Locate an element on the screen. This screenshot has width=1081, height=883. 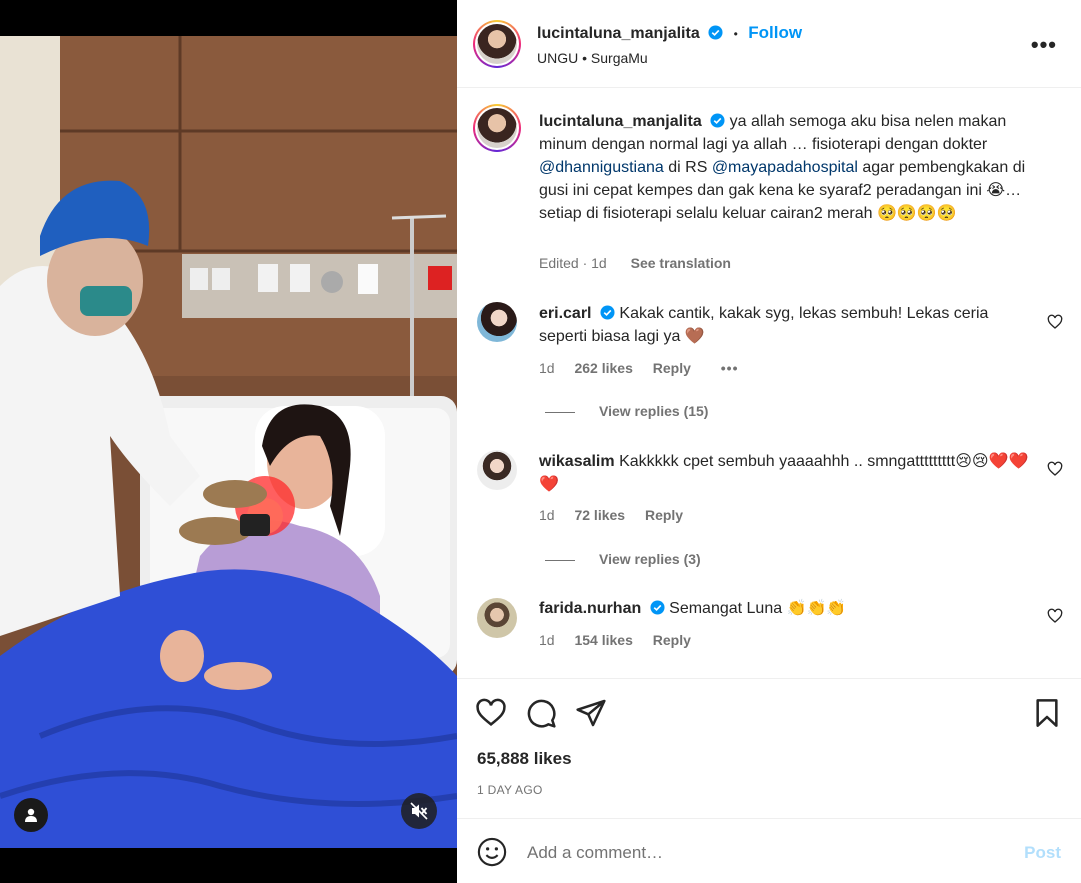
like-count: 65,888 likes is located at coordinates (524, 759).